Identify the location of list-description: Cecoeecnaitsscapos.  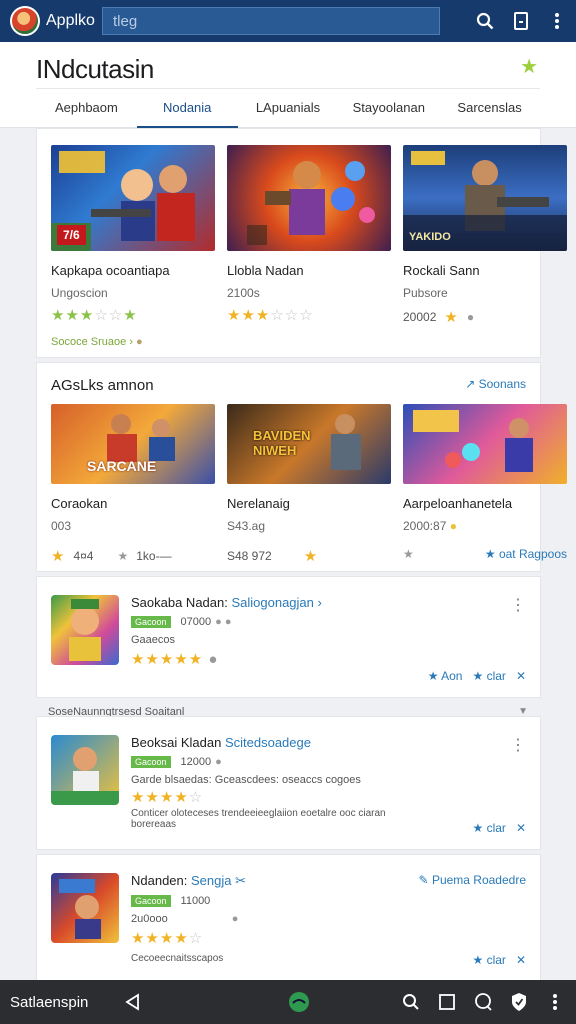
(177, 958).